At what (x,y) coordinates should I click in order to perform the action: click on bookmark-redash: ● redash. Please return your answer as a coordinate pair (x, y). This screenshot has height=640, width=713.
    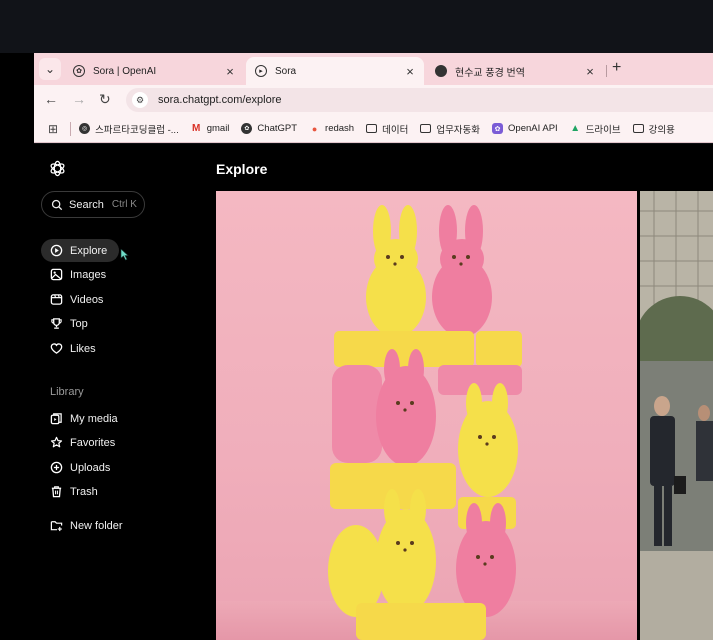
    Looking at the image, I should click on (331, 128).